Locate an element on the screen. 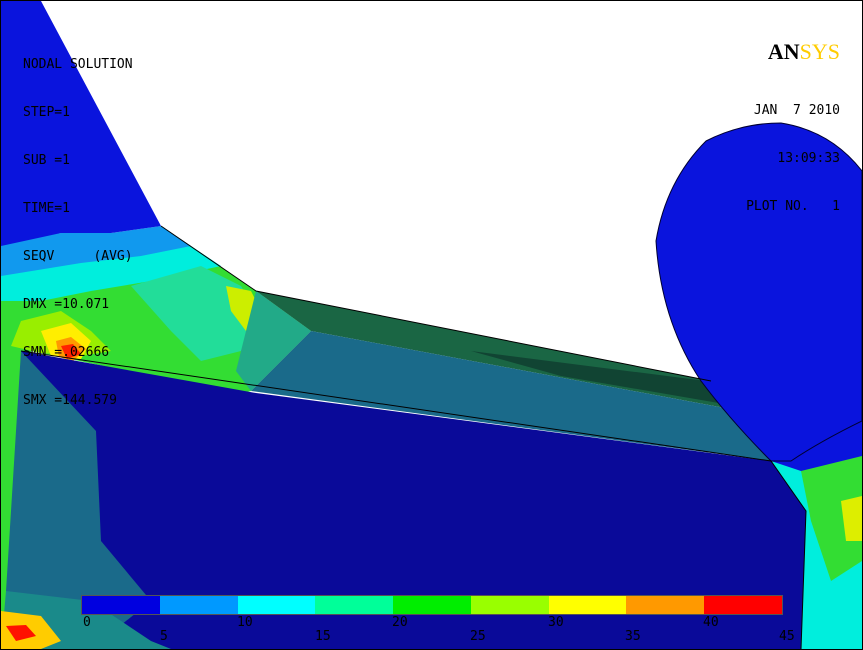 Image resolution: width=863 pixels, height=650 pixels. info-line: SMX =144.579 is located at coordinates (70, 400).